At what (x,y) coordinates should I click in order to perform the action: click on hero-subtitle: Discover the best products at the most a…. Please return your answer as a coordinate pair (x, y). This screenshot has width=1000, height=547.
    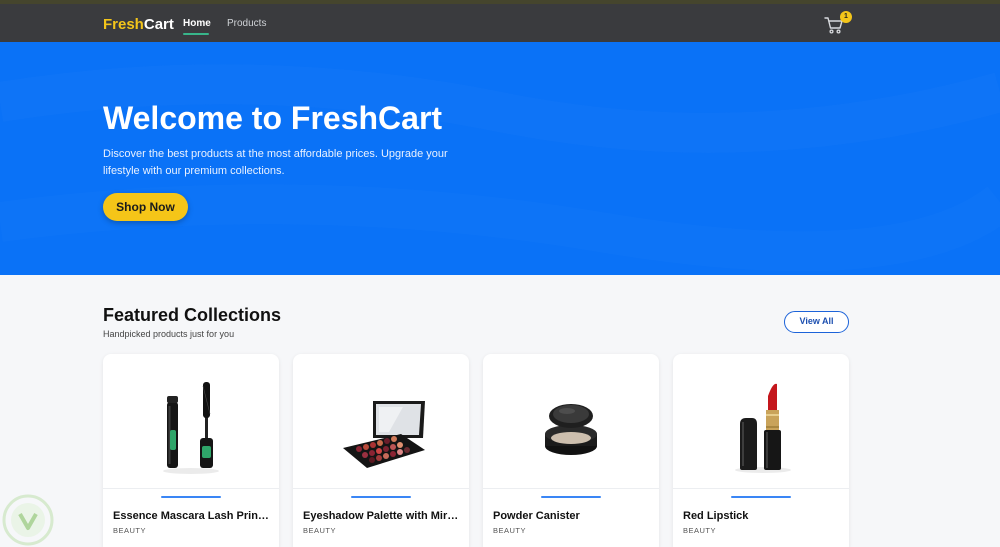
    Looking at the image, I should click on (275, 162).